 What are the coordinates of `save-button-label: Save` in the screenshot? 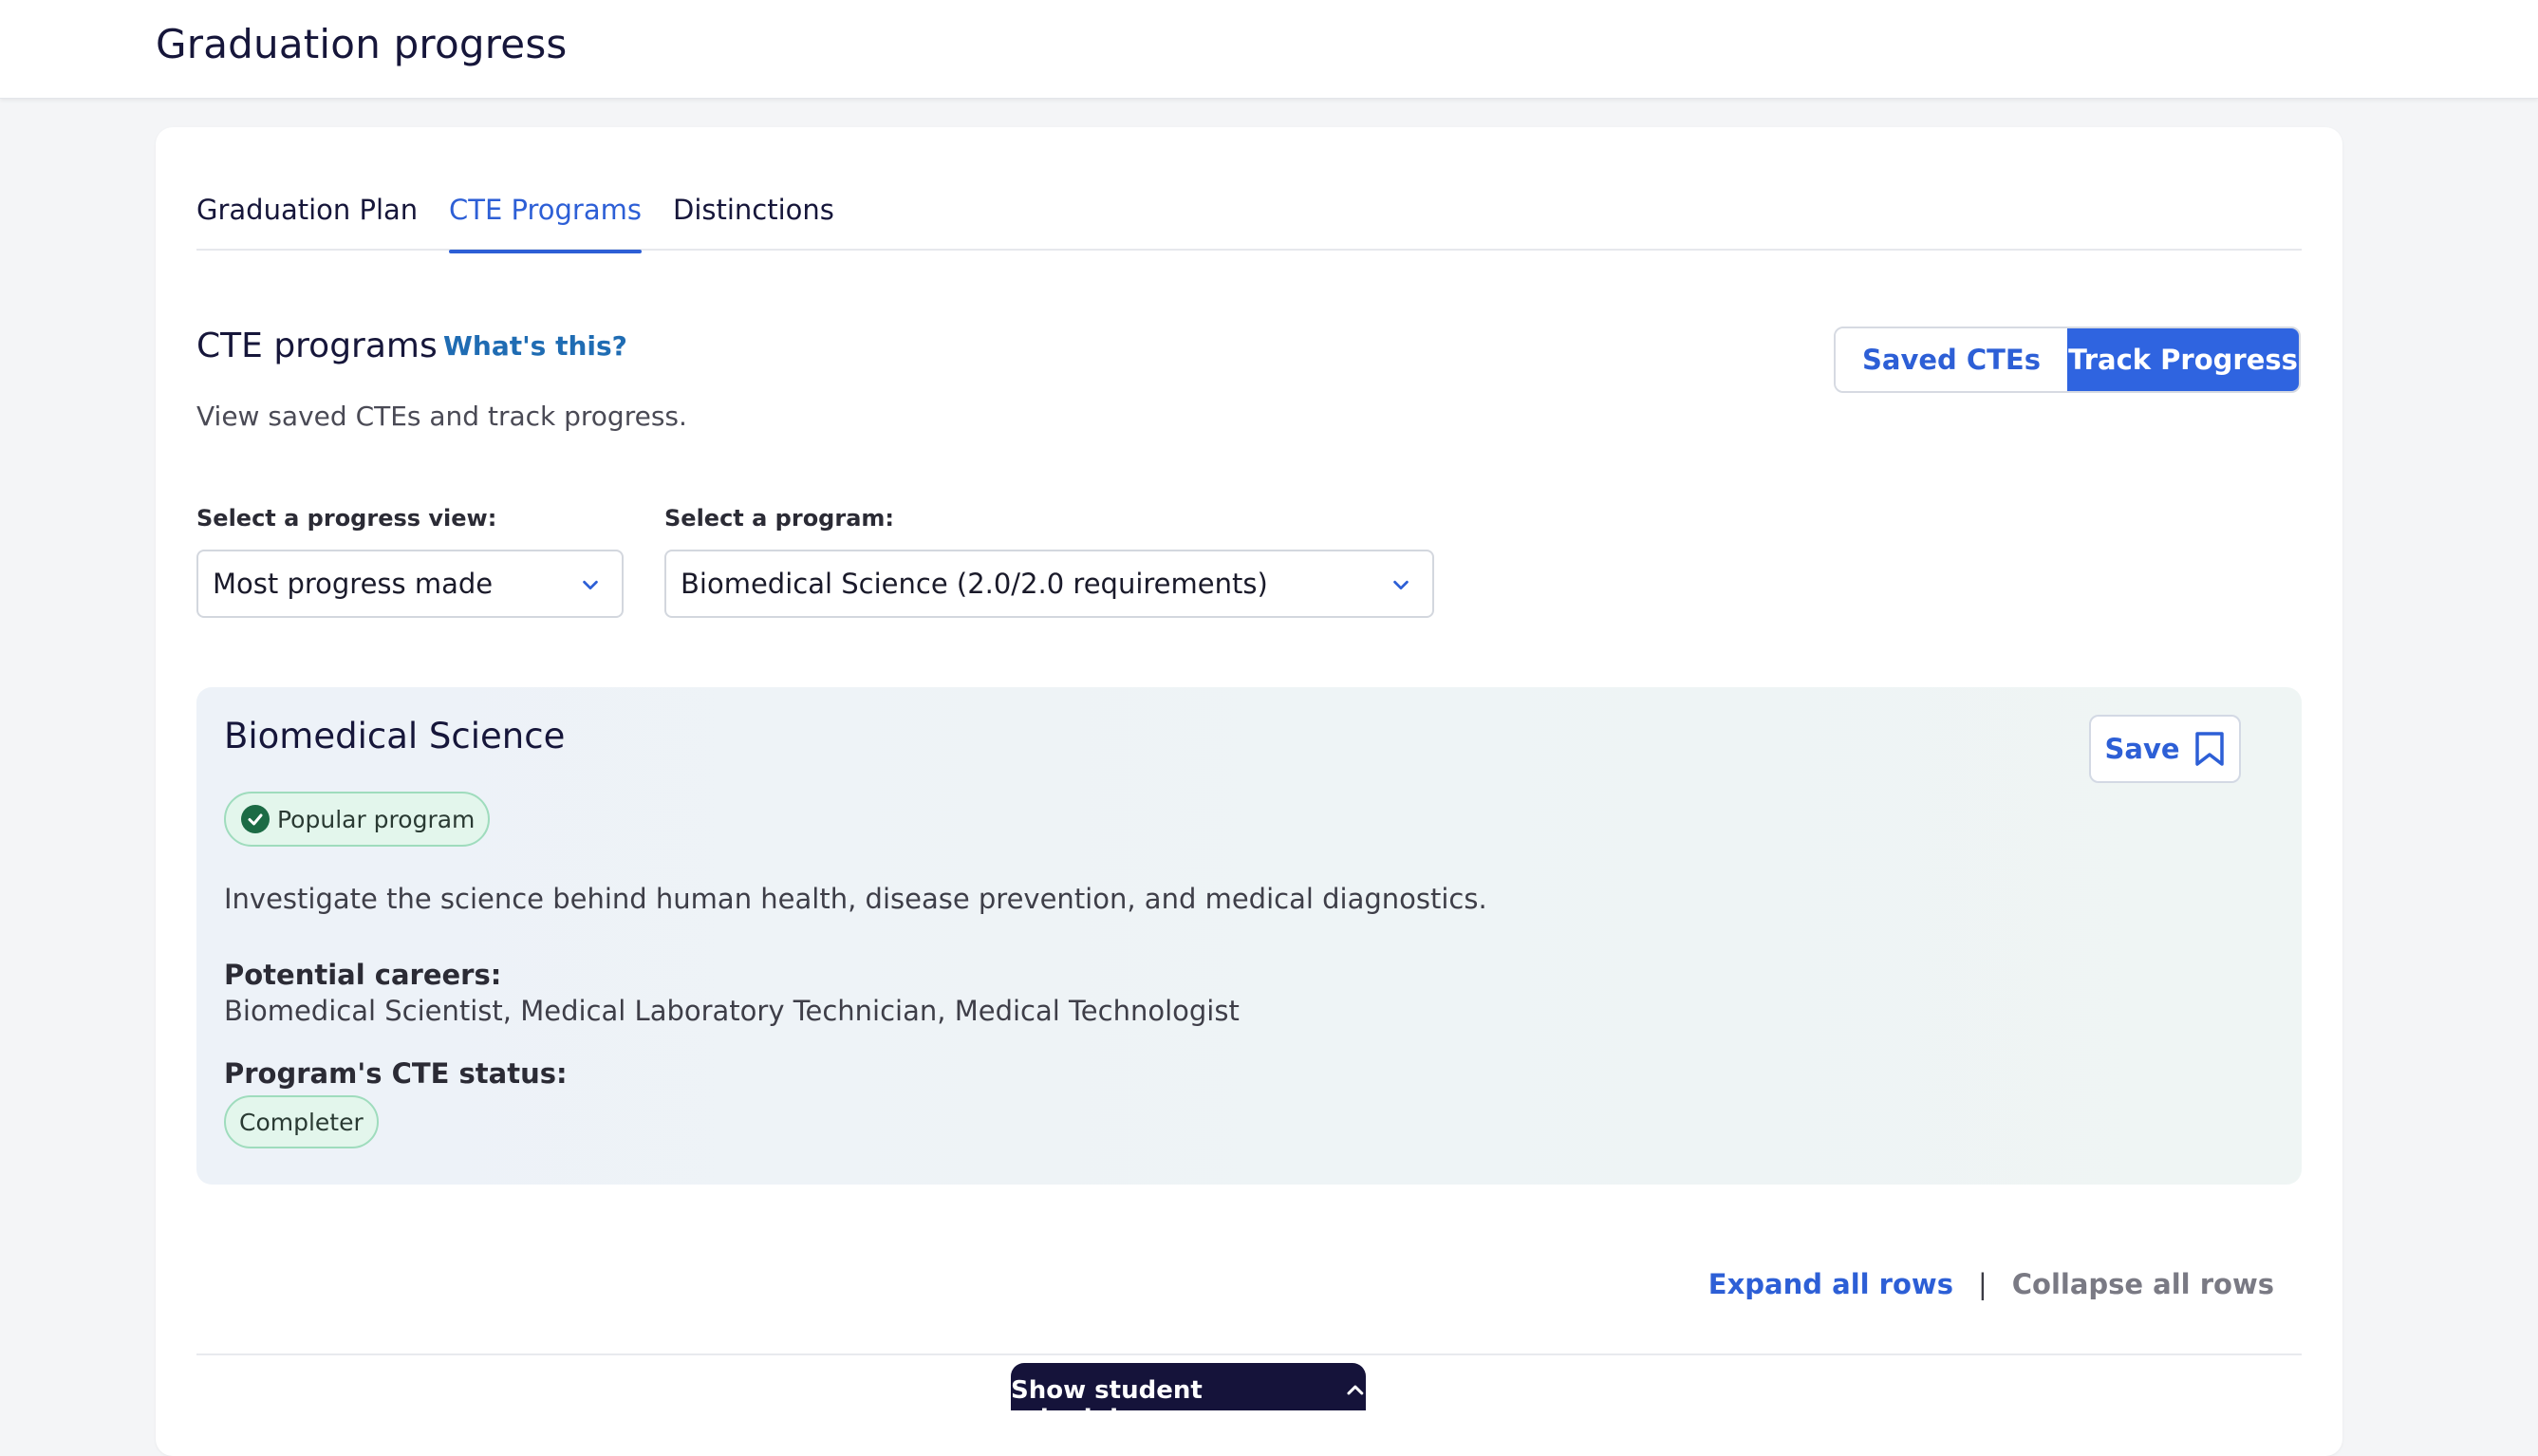 It's located at (2142, 749).